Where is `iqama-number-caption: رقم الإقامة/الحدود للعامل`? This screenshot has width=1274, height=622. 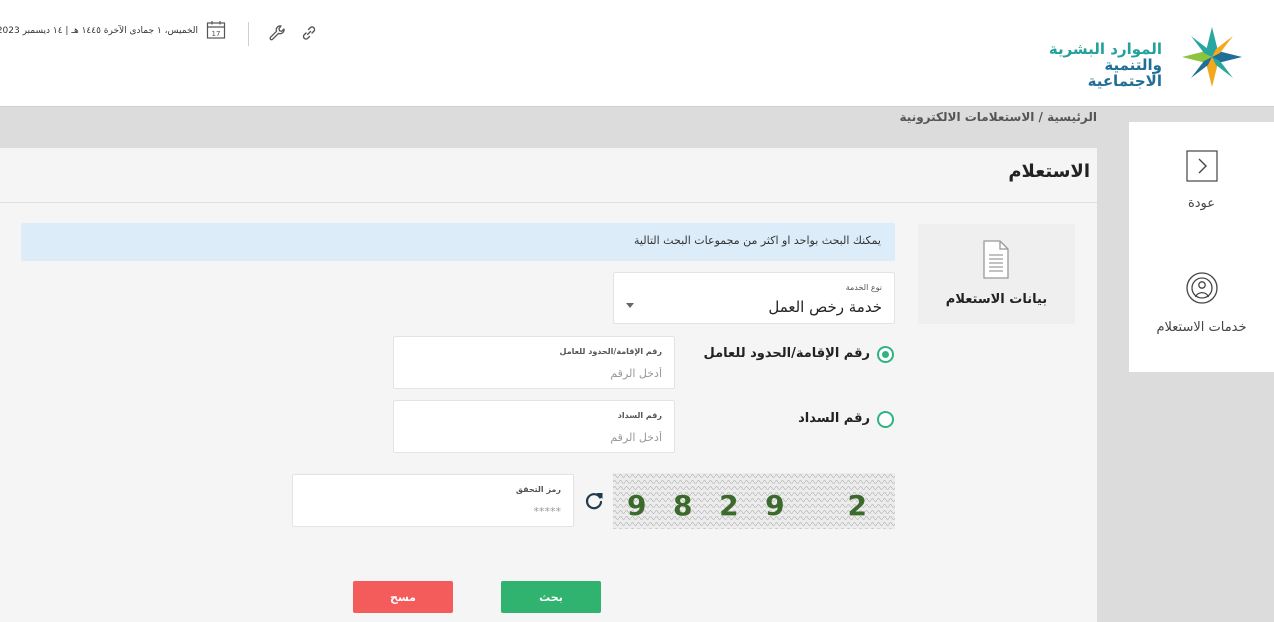
iqama-number-caption: رقم الإقامة/الحدود للعامل is located at coordinates (610, 351).